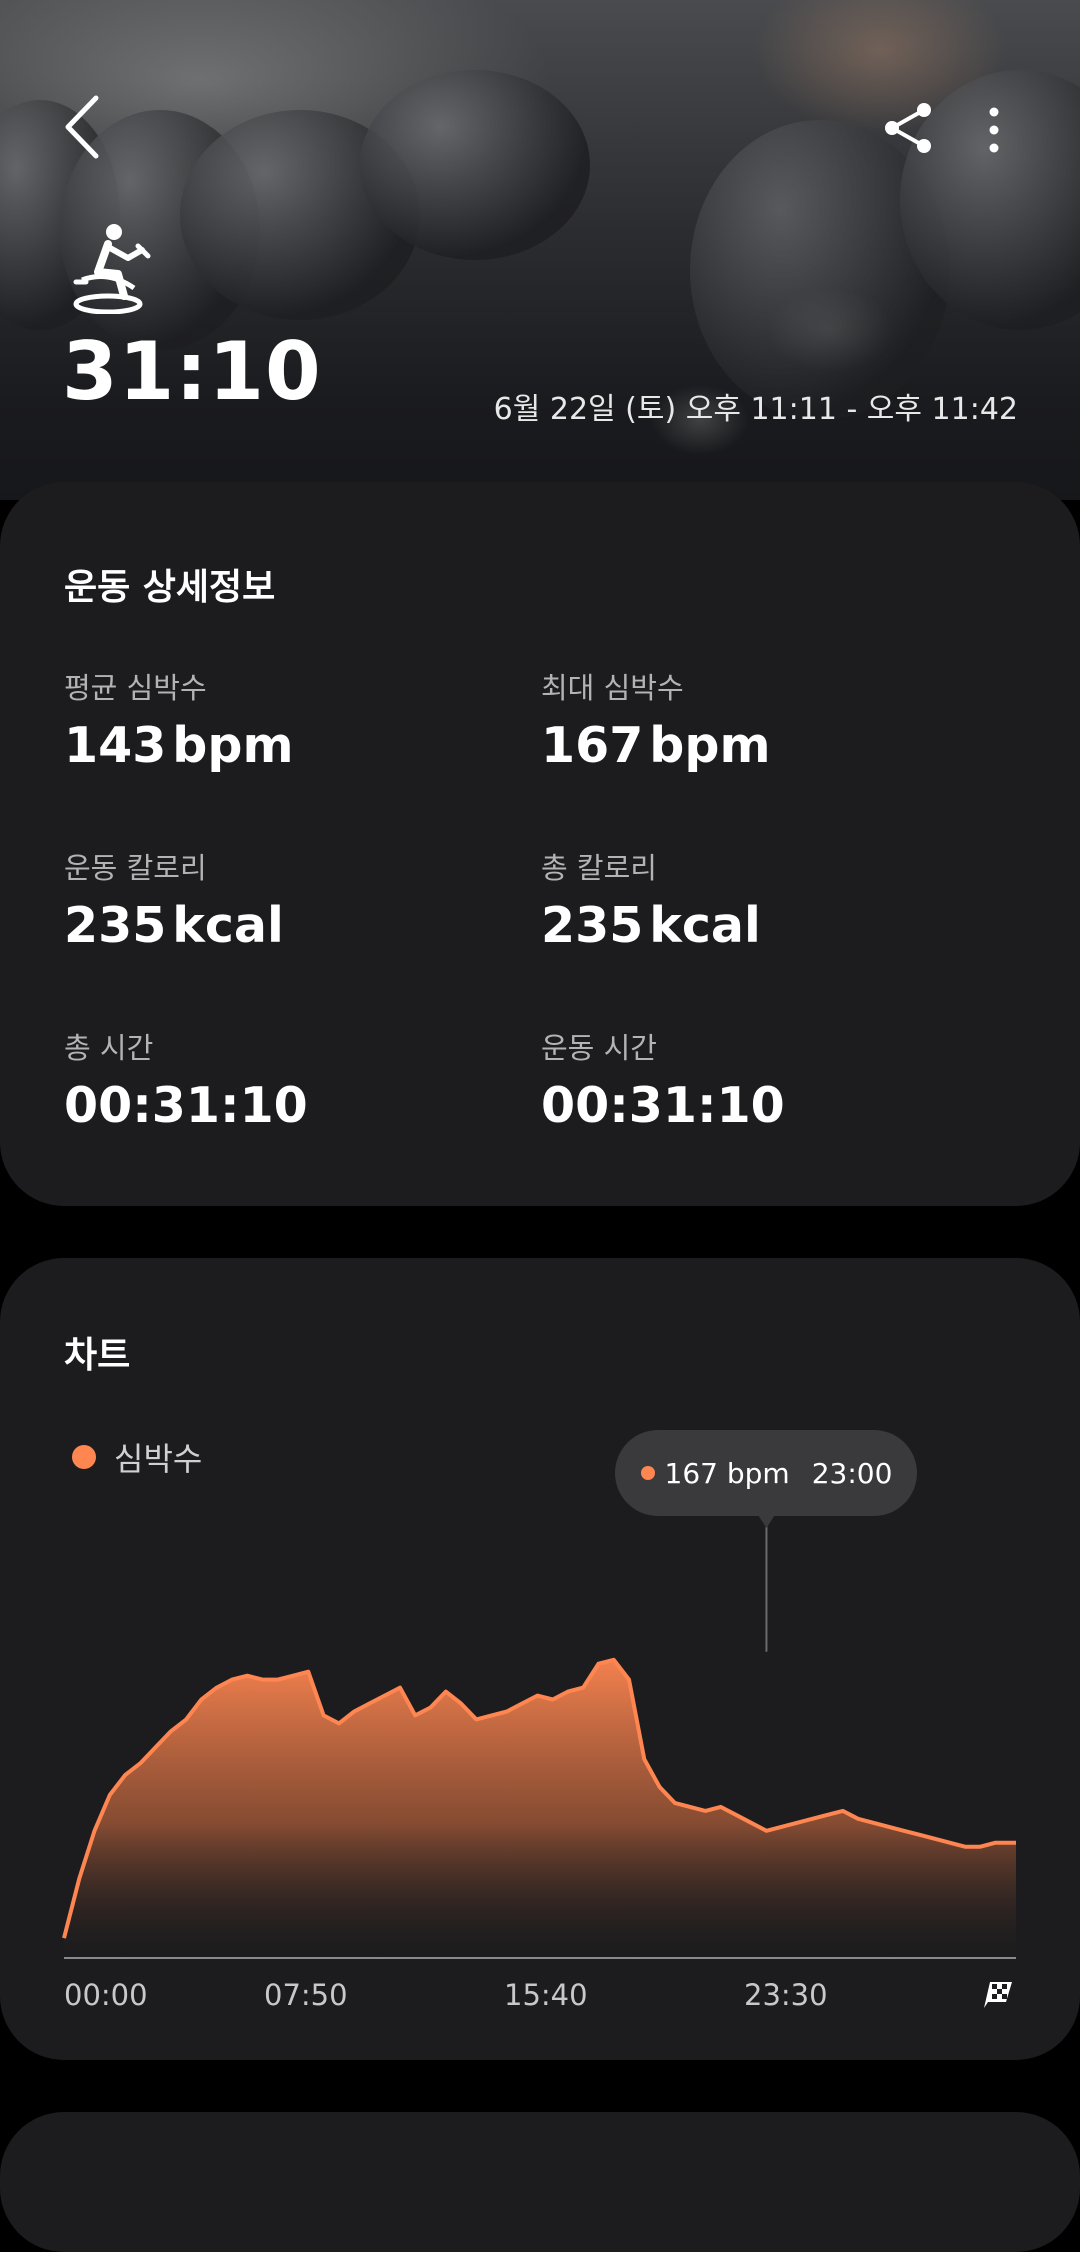 The height and width of the screenshot is (2252, 1080). What do you see at coordinates (727, 1473) in the screenshot?
I see `tooltip-value: 167 bpm` at bounding box center [727, 1473].